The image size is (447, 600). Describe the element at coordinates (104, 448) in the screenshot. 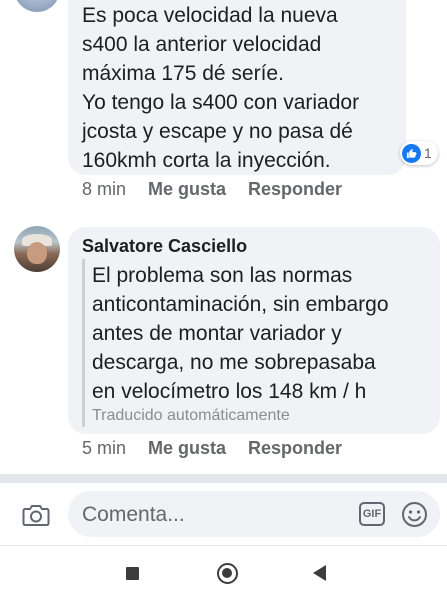

I see `comment-time: 5 min` at that location.